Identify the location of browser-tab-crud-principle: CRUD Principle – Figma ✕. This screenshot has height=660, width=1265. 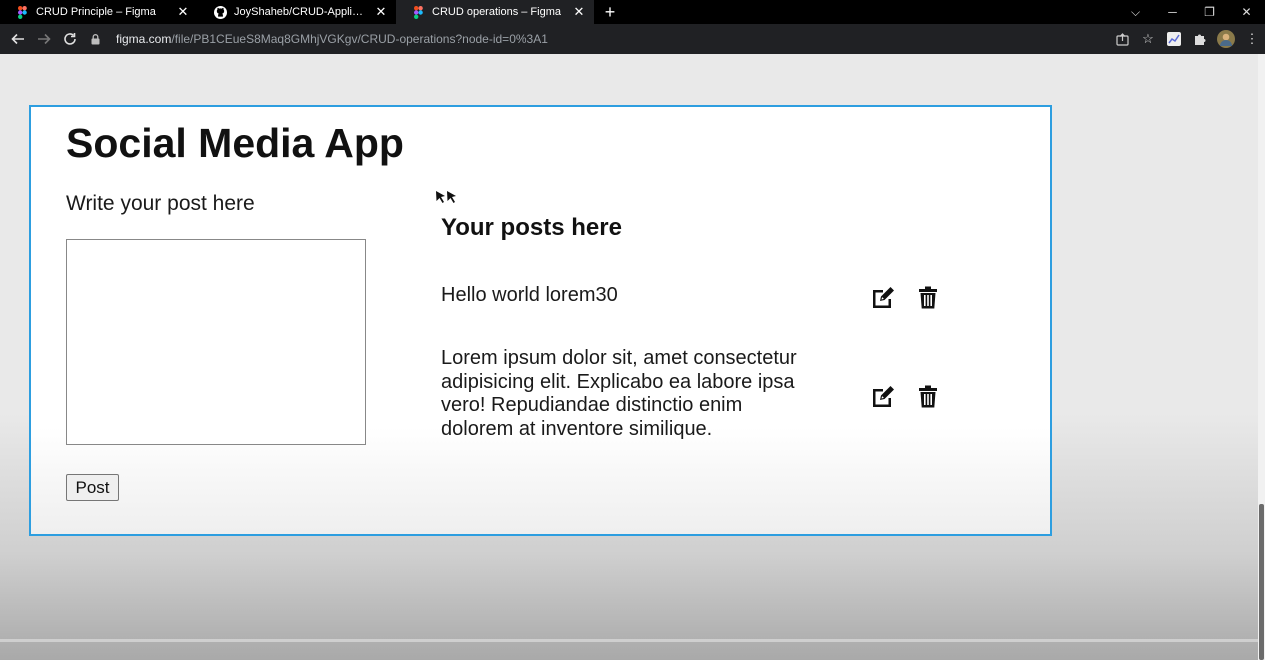
(99, 12).